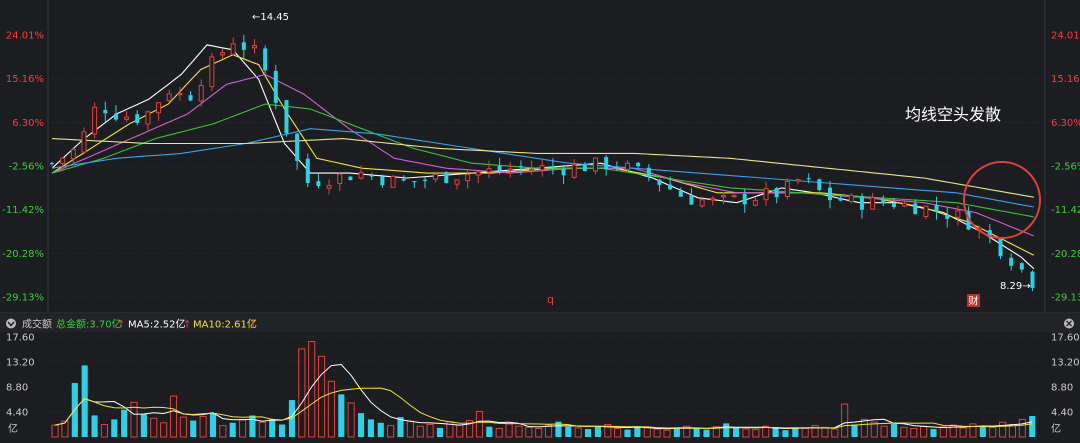 The width and height of the screenshot is (1080, 443). What do you see at coordinates (1065, 254) in the screenshot?
I see `price-tick-label: -20.28%` at bounding box center [1065, 254].